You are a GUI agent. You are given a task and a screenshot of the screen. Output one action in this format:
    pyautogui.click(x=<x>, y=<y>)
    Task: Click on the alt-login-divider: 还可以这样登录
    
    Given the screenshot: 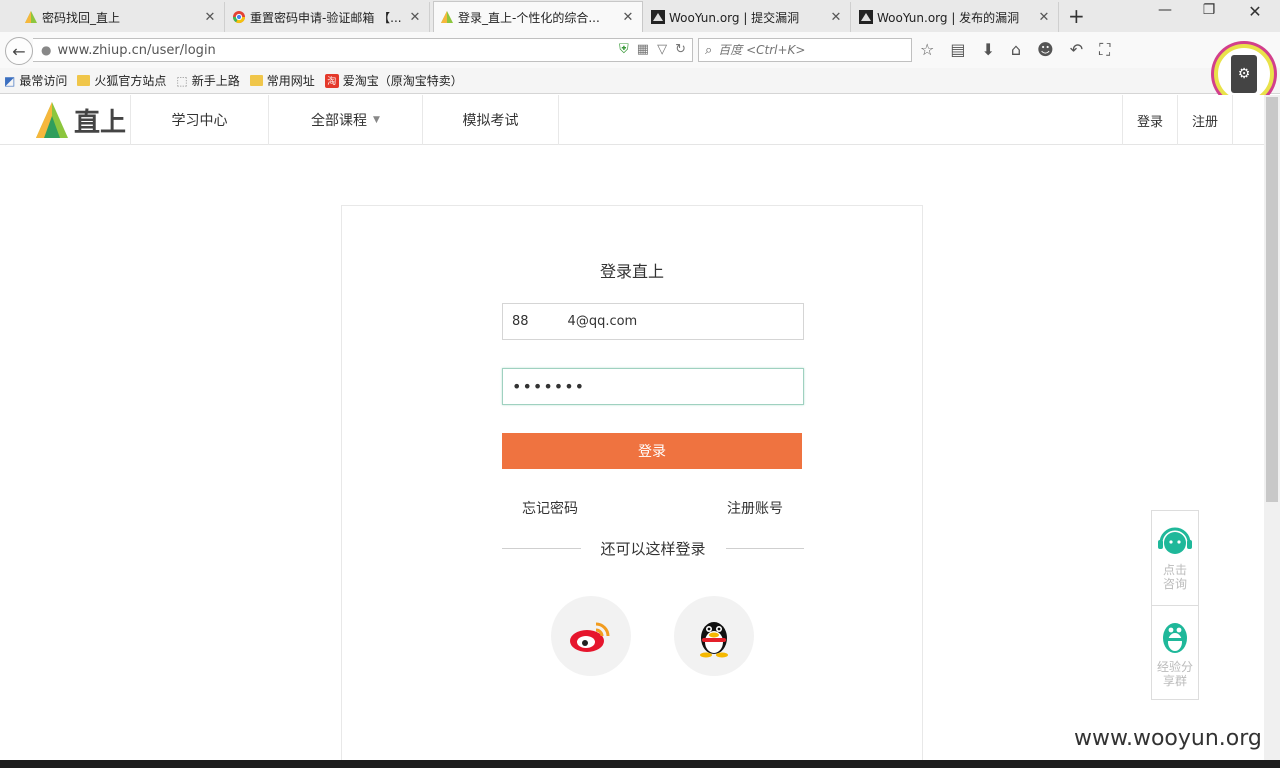 What is the action you would take?
    pyautogui.click(x=653, y=548)
    